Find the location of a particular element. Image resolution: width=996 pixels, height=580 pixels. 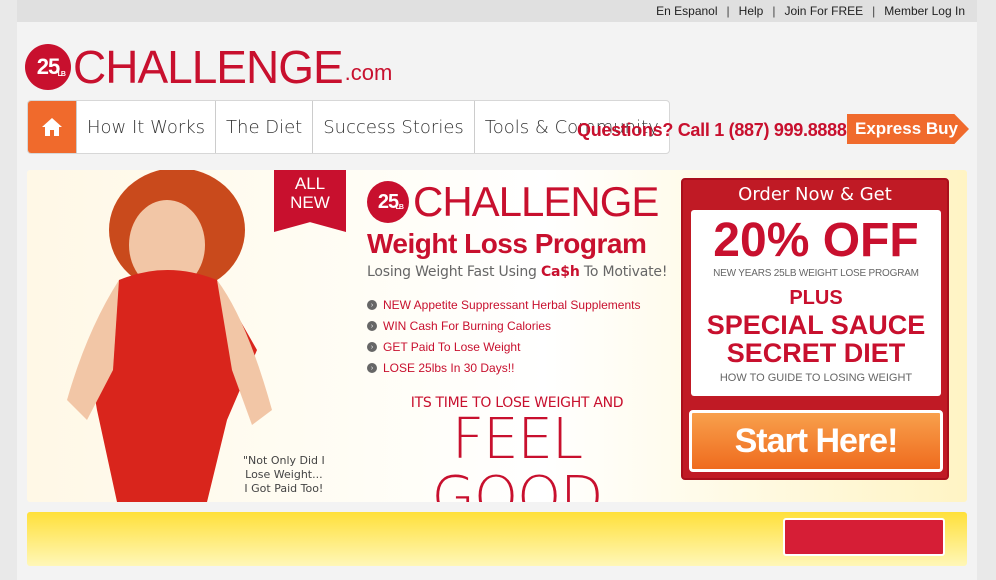

logo-dotcom: .com is located at coordinates (368, 72).